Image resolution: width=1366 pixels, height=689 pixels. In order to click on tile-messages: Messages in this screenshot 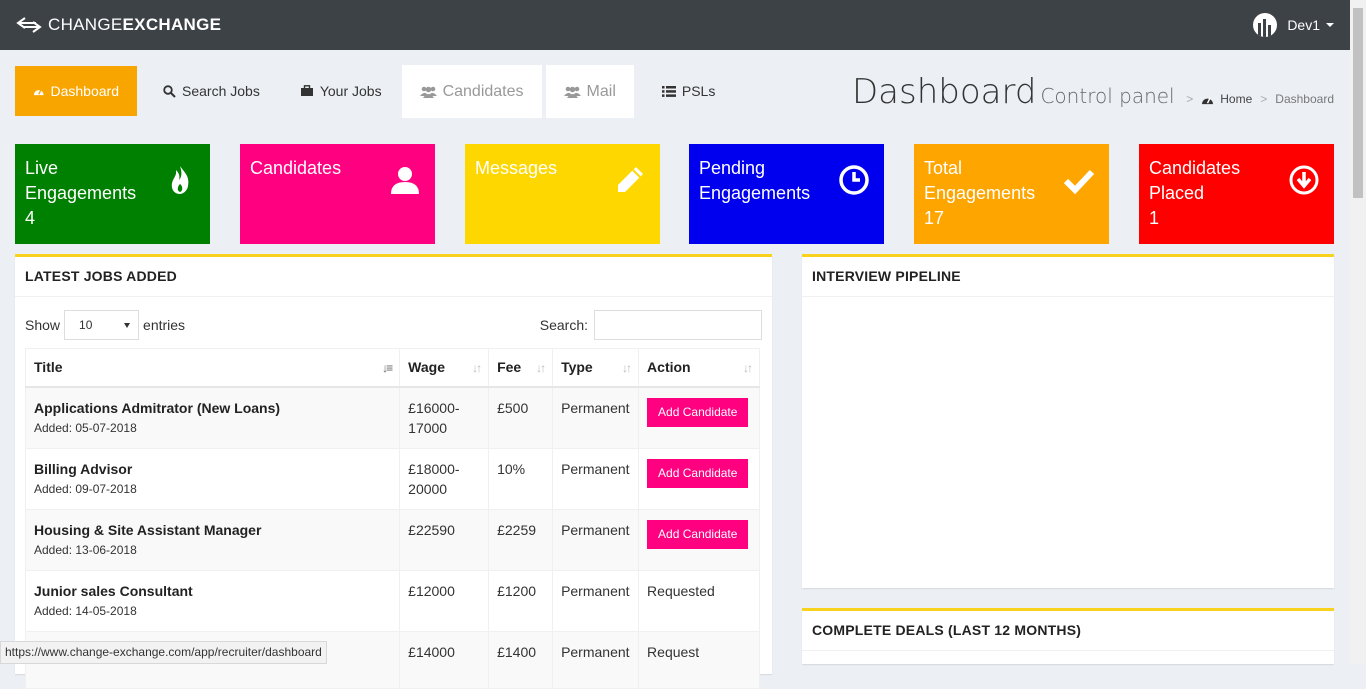, I will do `click(562, 194)`.